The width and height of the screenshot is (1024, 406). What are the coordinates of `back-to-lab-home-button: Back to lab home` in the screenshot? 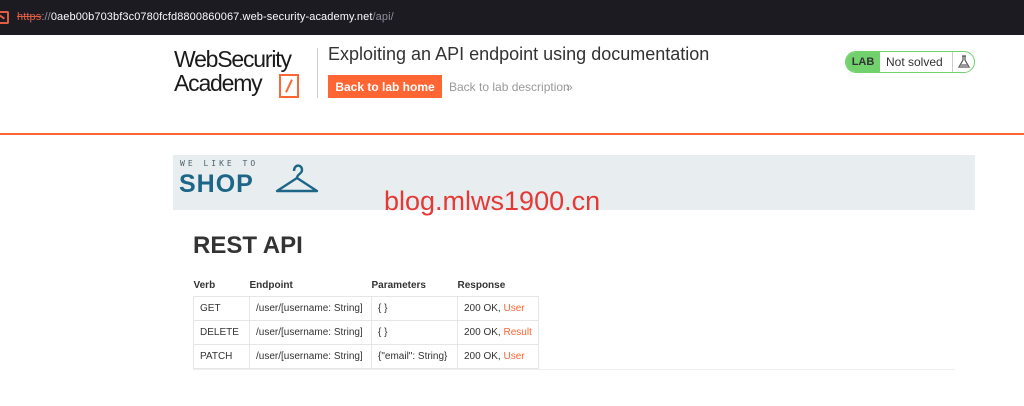 It's located at (385, 86).